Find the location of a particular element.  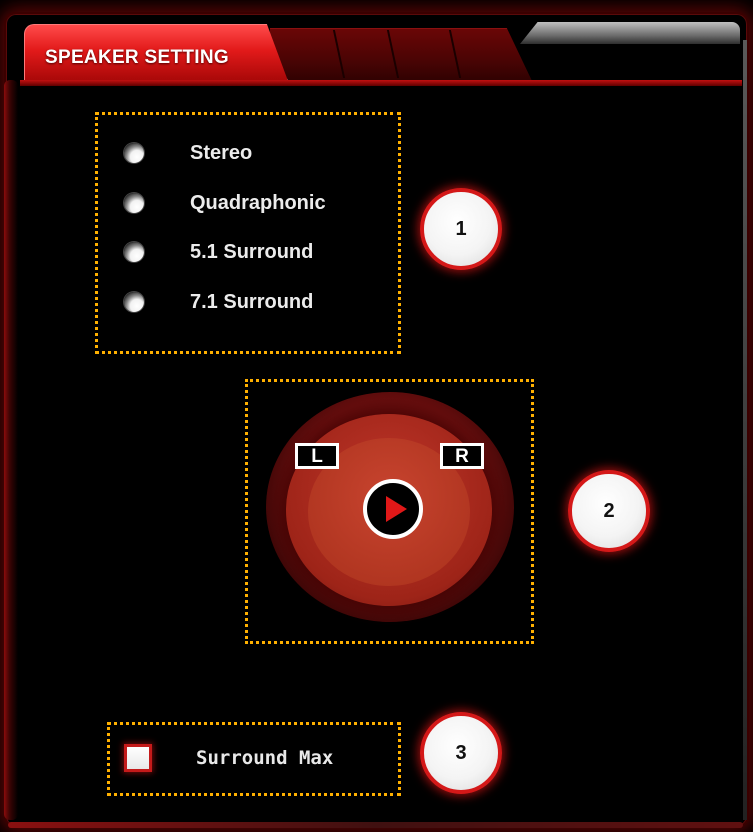

right-edge is located at coordinates (745, 430).